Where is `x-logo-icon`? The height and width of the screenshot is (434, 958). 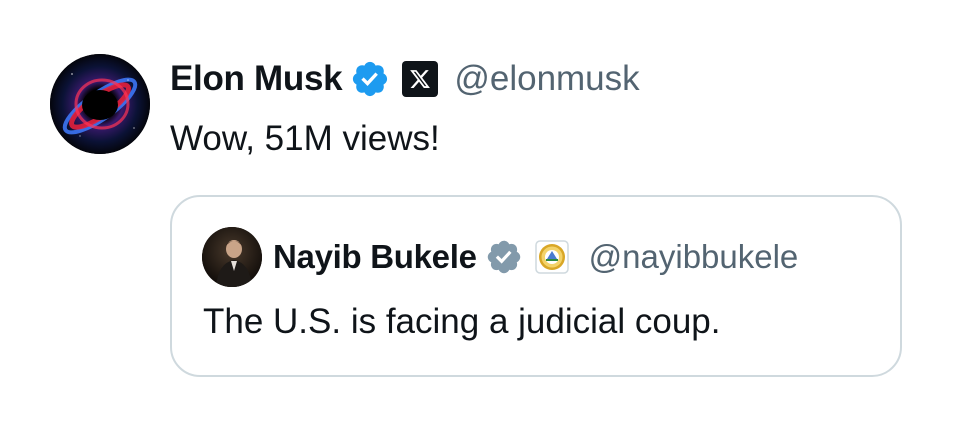
x-logo-icon is located at coordinates (420, 79).